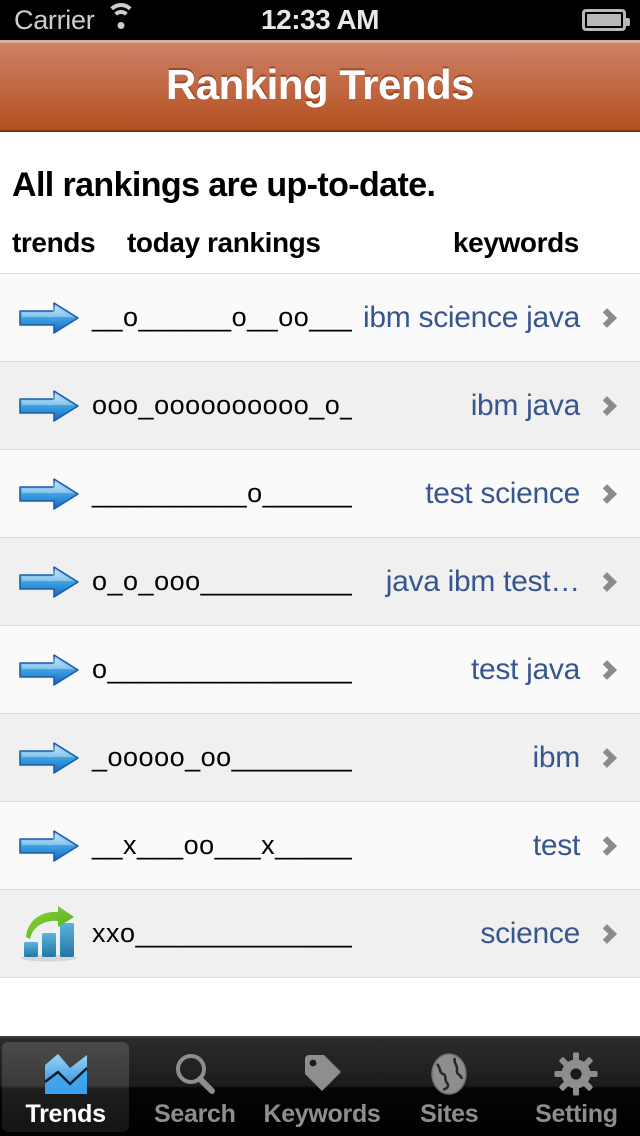 The height and width of the screenshot is (1136, 640). What do you see at coordinates (472, 758) in the screenshot?
I see `keyword-label: ibm` at bounding box center [472, 758].